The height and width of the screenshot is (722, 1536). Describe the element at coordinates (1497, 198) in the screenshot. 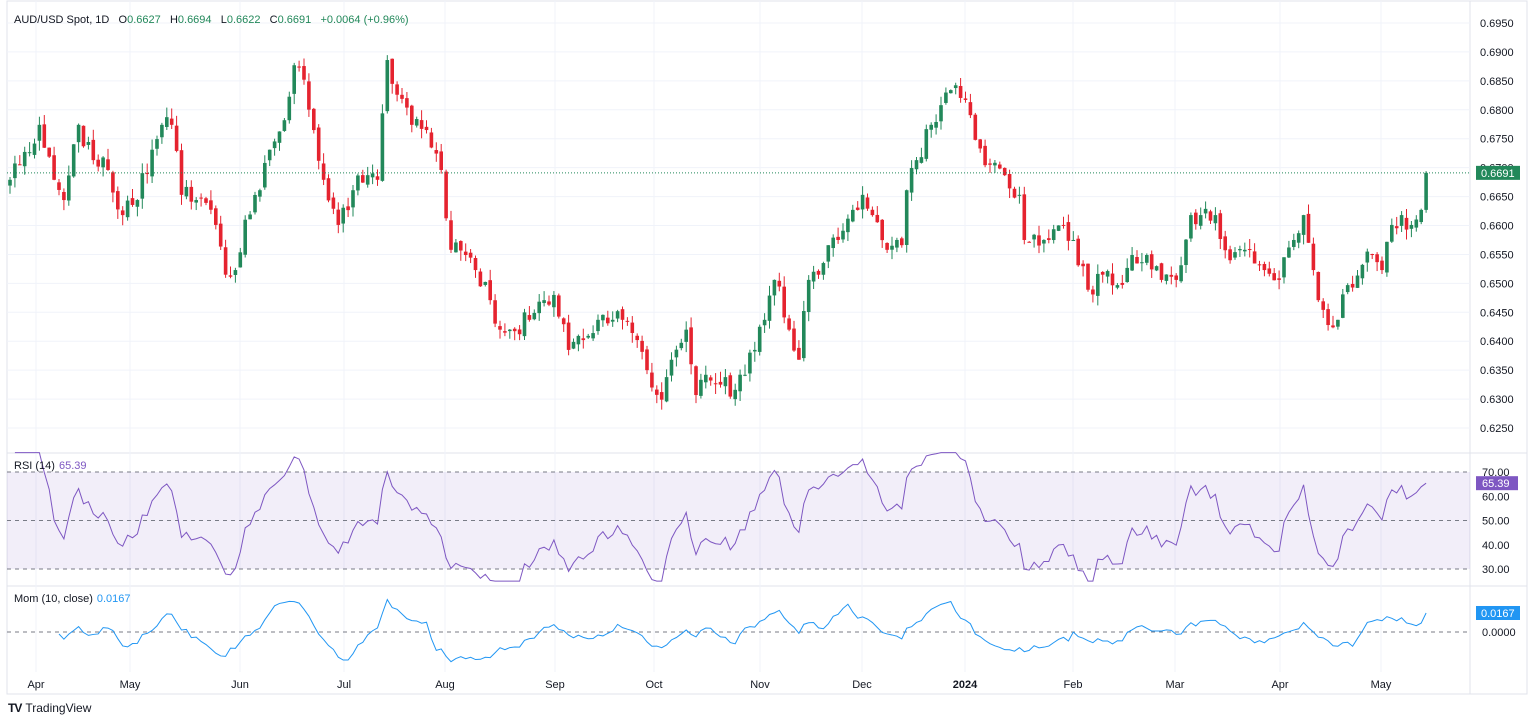

I see `y-tick-label: 0.6650` at that location.